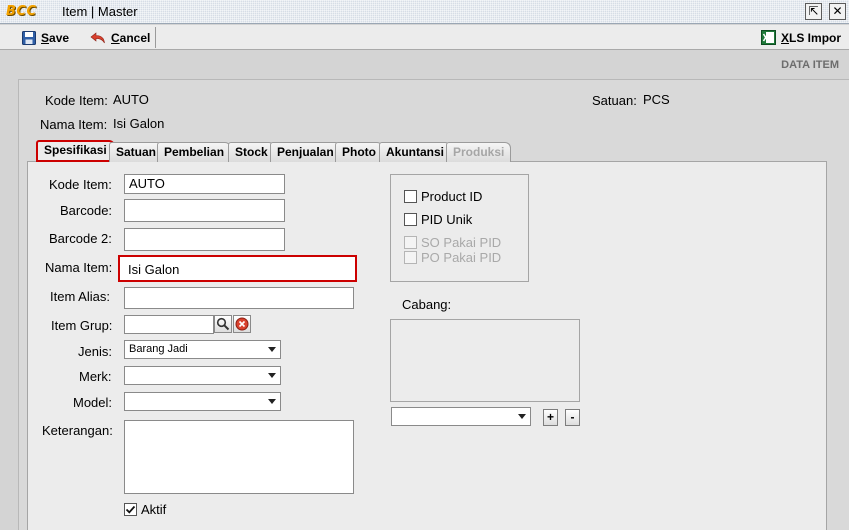  What do you see at coordinates (76, 100) in the screenshot?
I see `header-kode-item-label: Kode Item:` at bounding box center [76, 100].